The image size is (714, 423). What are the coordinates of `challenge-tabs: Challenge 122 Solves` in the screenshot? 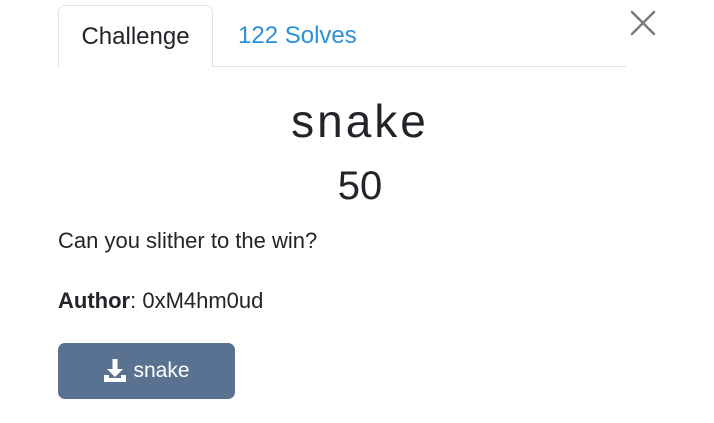 It's located at (342, 36).